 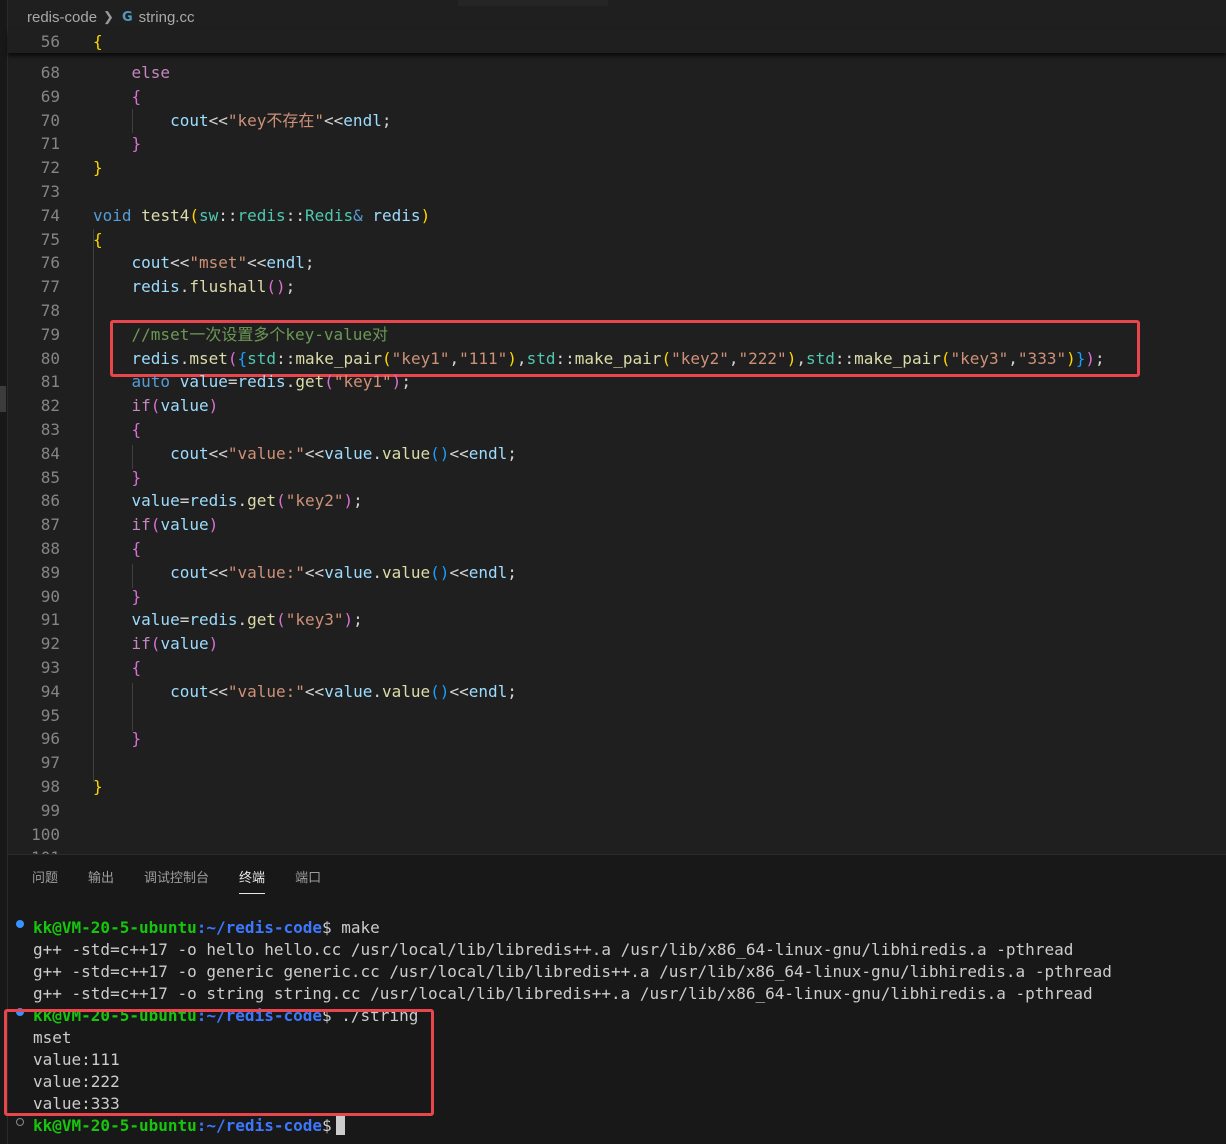 I want to click on sticky-scroll-line: 56 {, so click(x=617, y=41).